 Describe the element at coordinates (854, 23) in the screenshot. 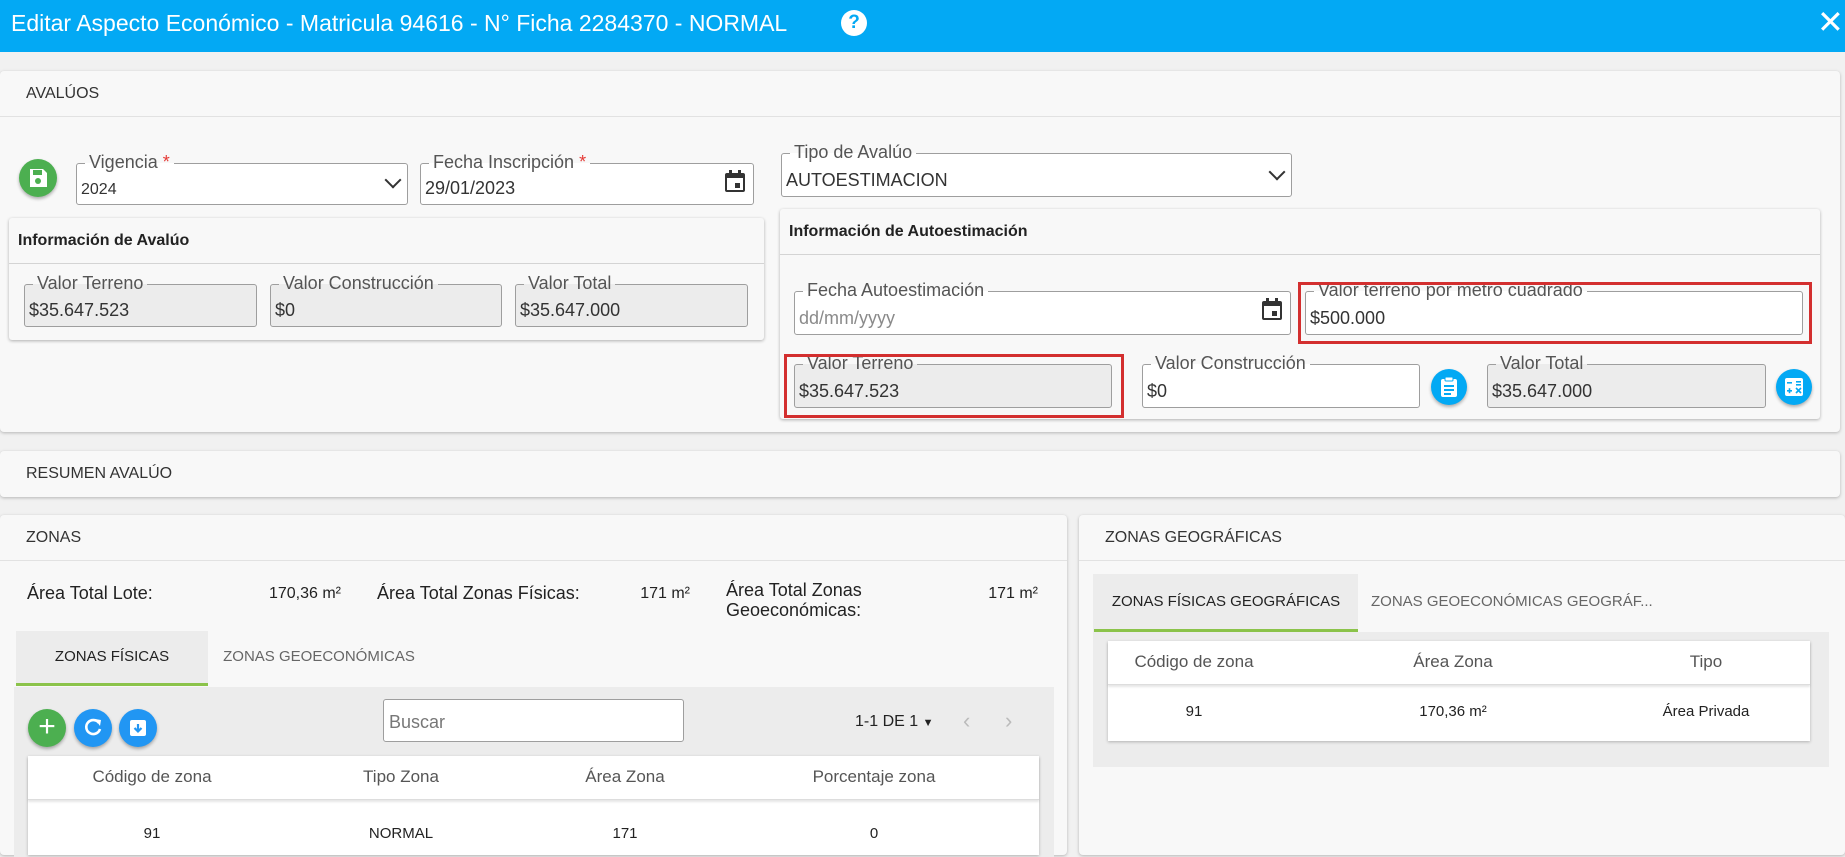

I see `help-icon: ?` at that location.